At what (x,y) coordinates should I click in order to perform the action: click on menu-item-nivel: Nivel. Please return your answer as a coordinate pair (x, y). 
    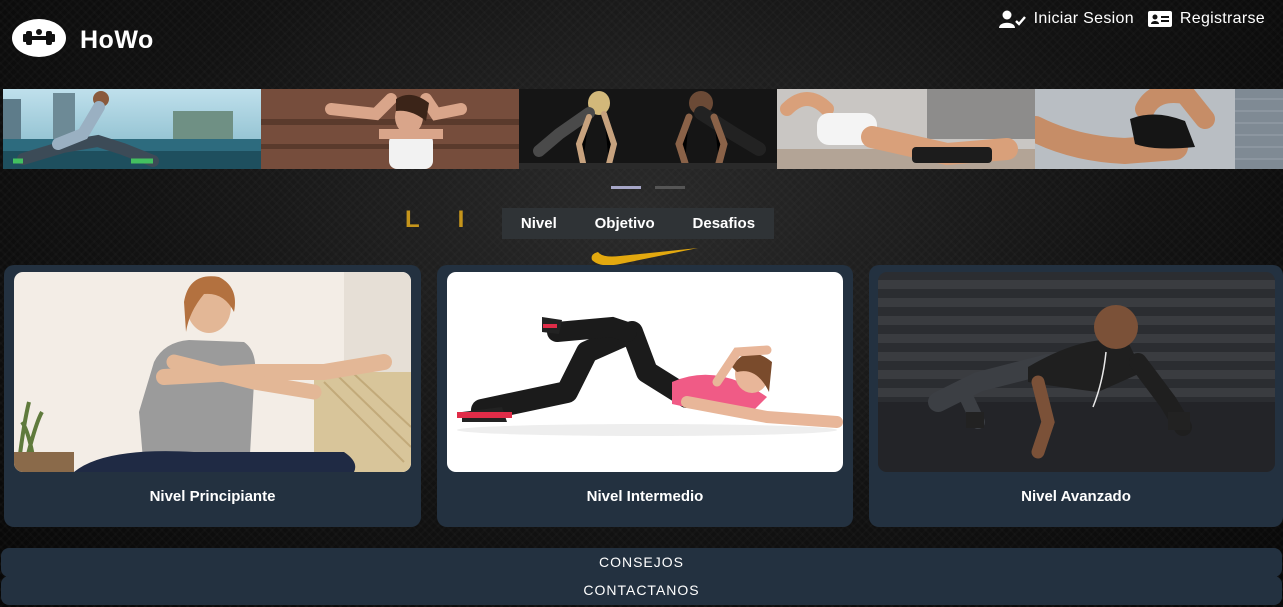
    Looking at the image, I should click on (539, 223).